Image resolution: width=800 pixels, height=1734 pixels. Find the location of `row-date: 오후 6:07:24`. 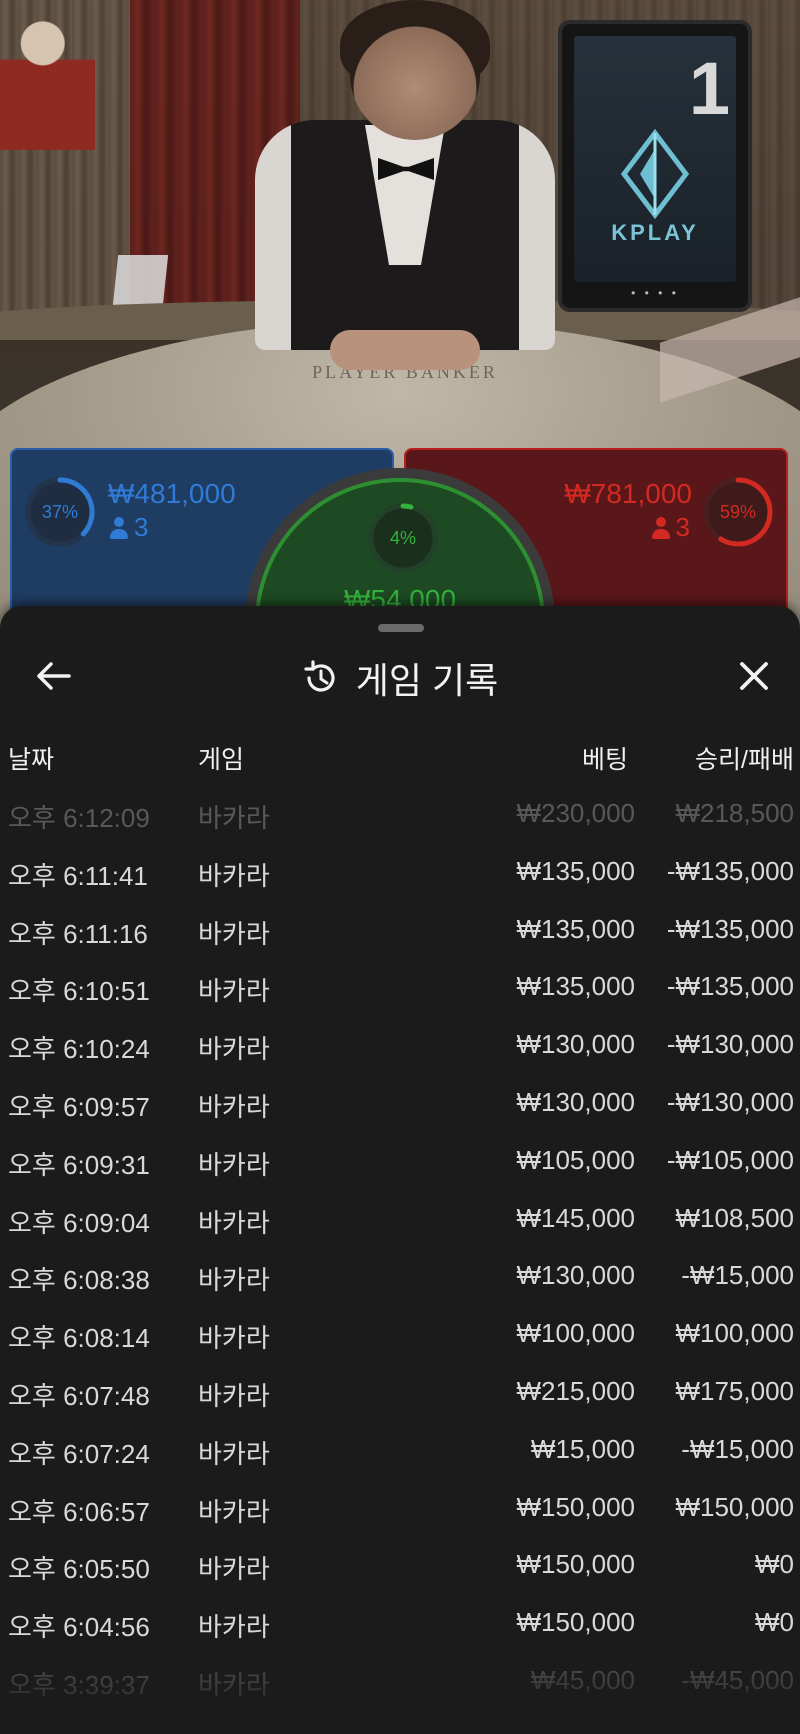

row-date: 오후 6:07:24 is located at coordinates (79, 1453).